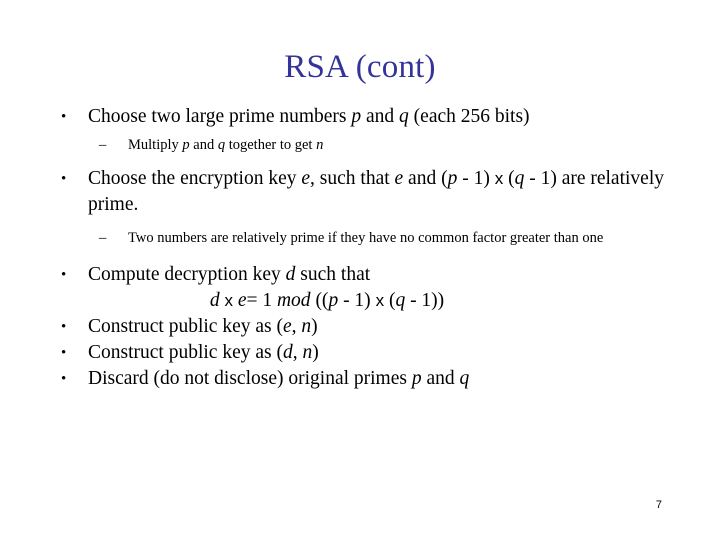 The height and width of the screenshot is (540, 720). What do you see at coordinates (367, 353) in the screenshot?
I see `bullet-item: • Construct public key as (d, n)` at bounding box center [367, 353].